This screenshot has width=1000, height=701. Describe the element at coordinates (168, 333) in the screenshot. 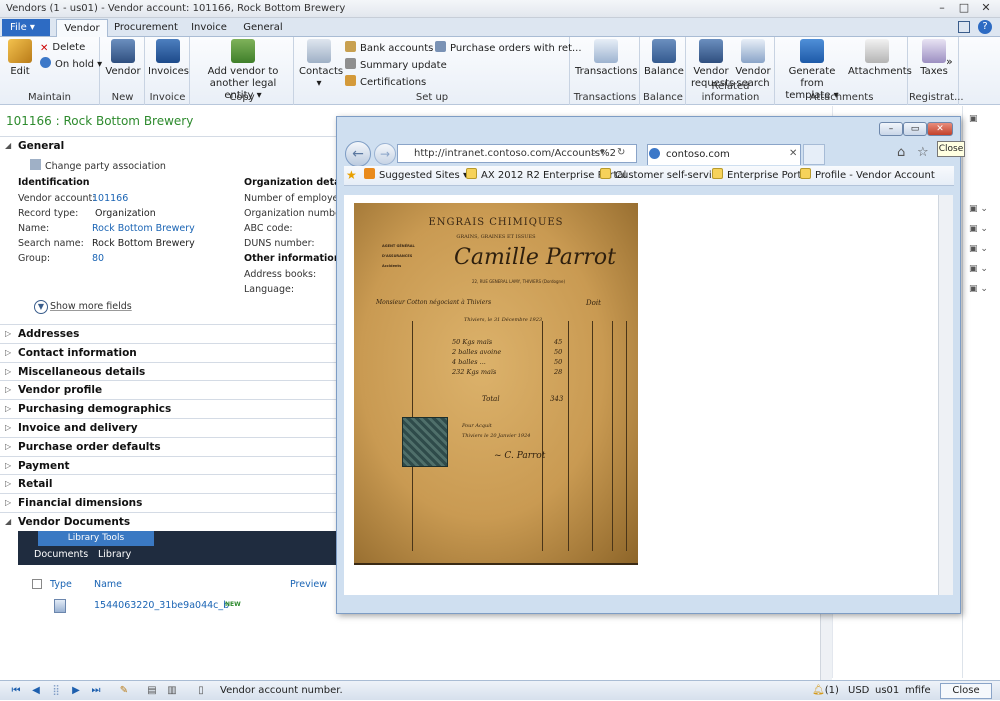

I see `section-addresses: ▷ Addresses` at that location.